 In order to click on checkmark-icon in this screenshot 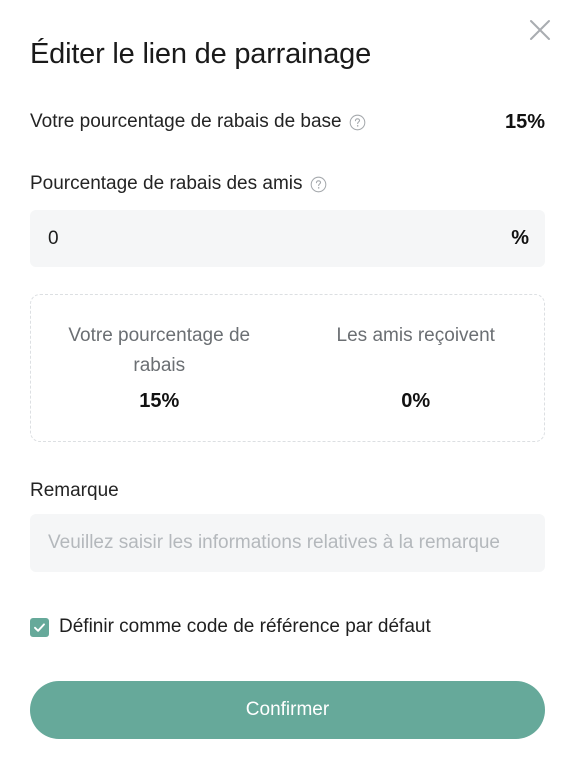, I will do `click(39, 627)`.